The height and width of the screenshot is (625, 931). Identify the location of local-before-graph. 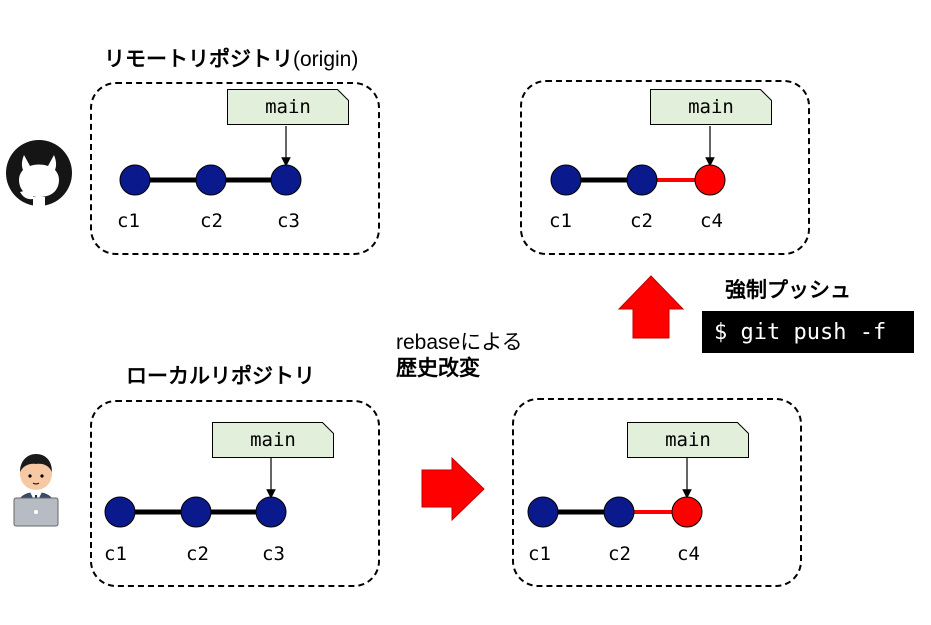
(195, 493).